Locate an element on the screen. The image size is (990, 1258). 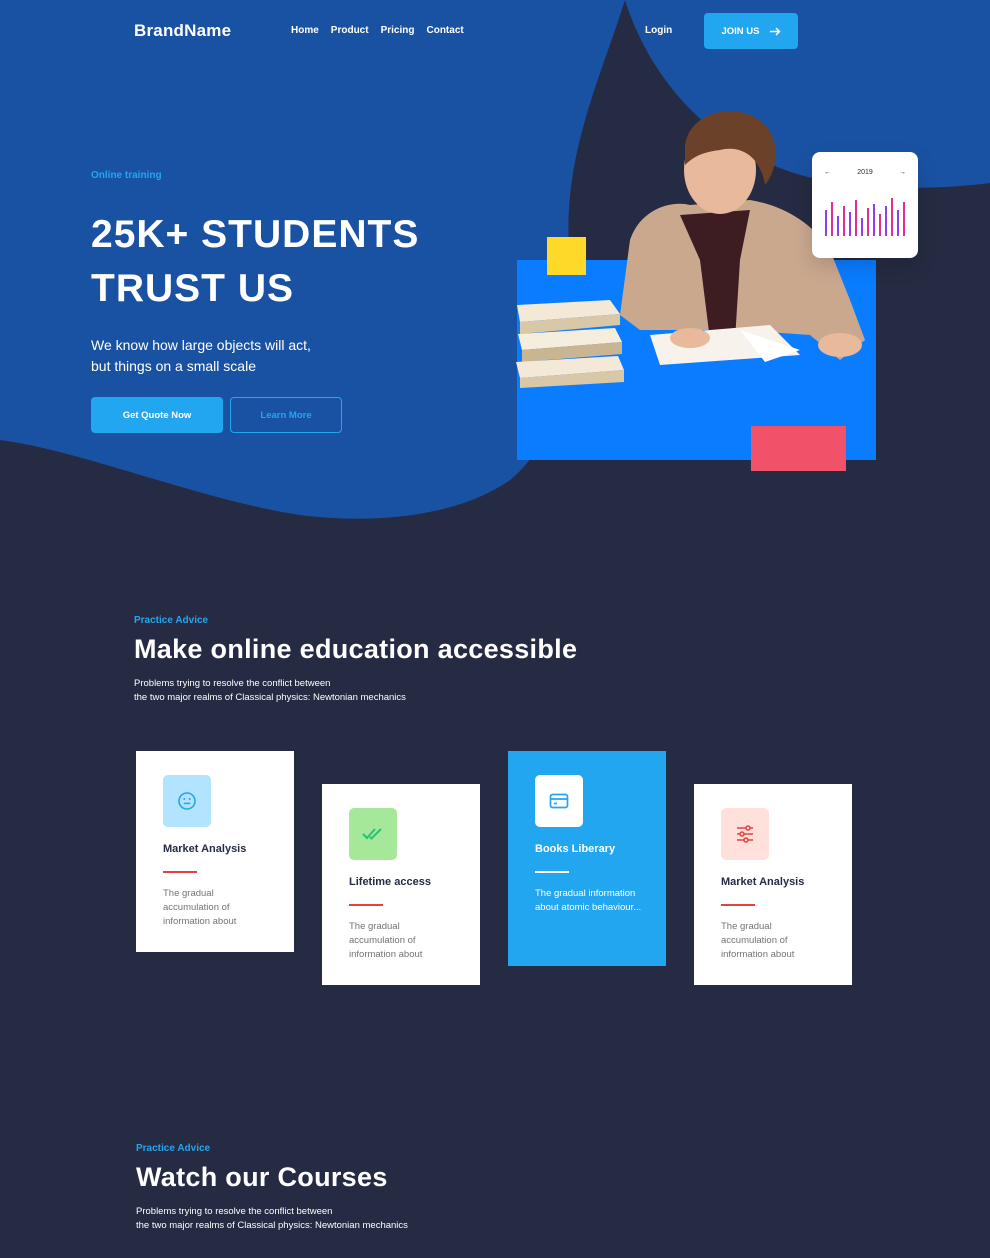
learn-more-button: Learn More is located at coordinates (286, 415).